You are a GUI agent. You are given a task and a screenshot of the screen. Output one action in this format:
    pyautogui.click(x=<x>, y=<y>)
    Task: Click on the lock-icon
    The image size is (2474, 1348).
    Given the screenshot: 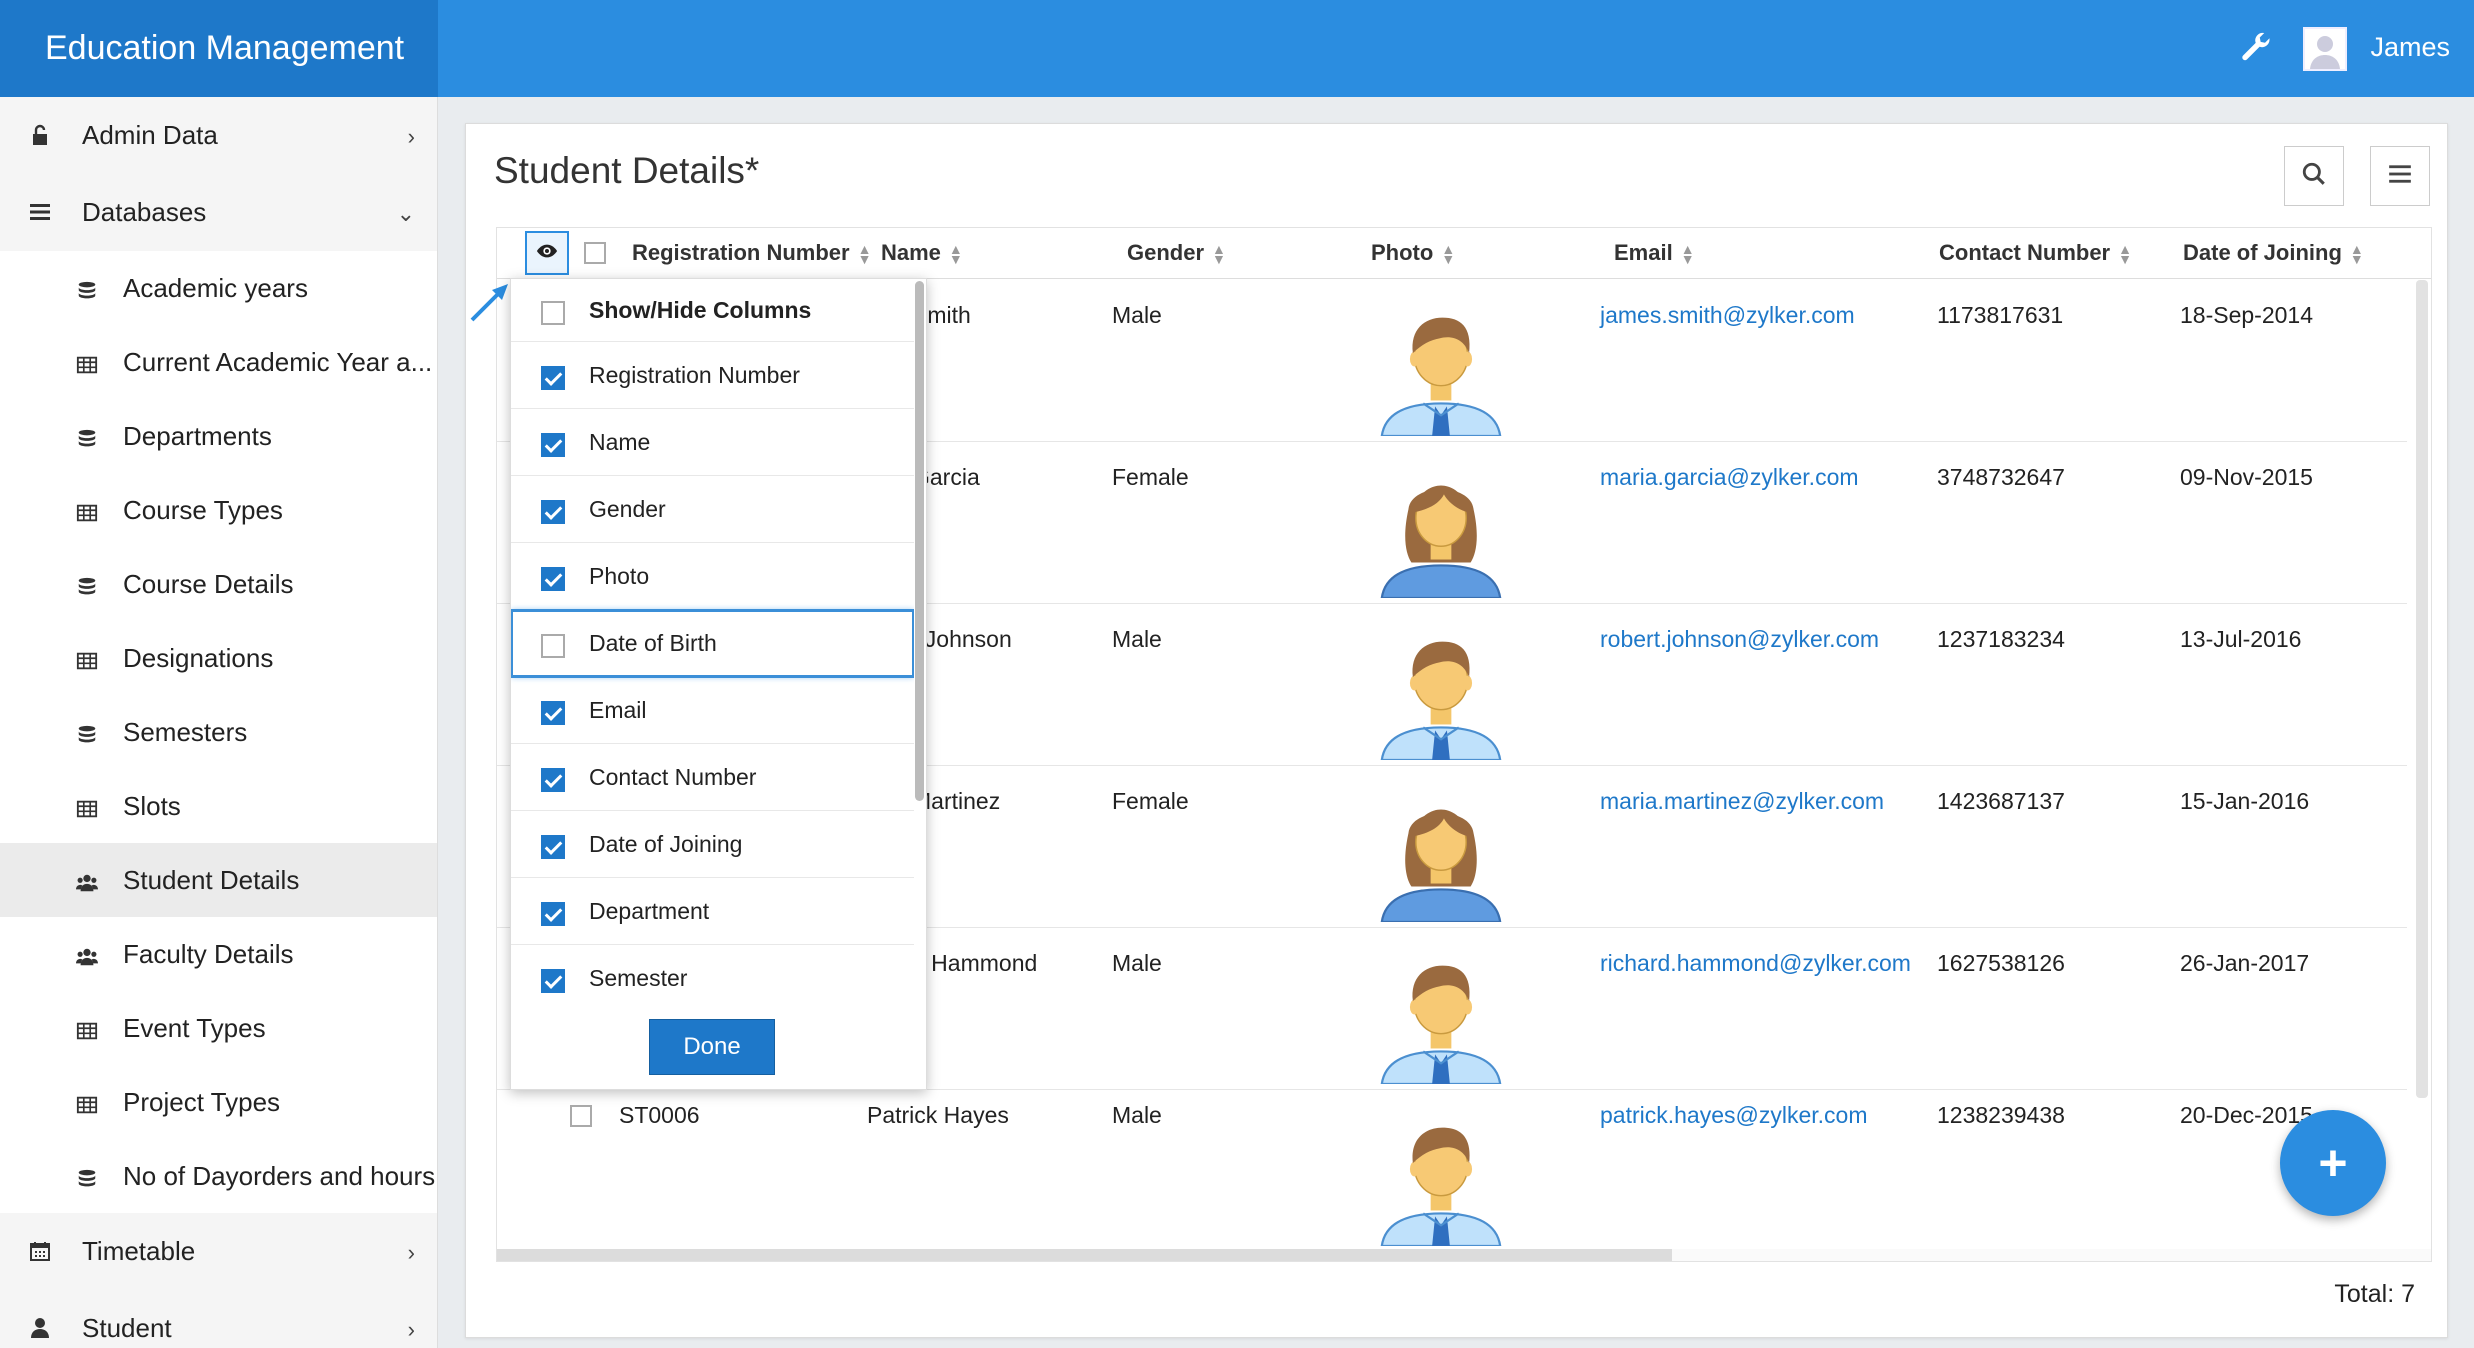 What is the action you would take?
    pyautogui.click(x=40, y=135)
    